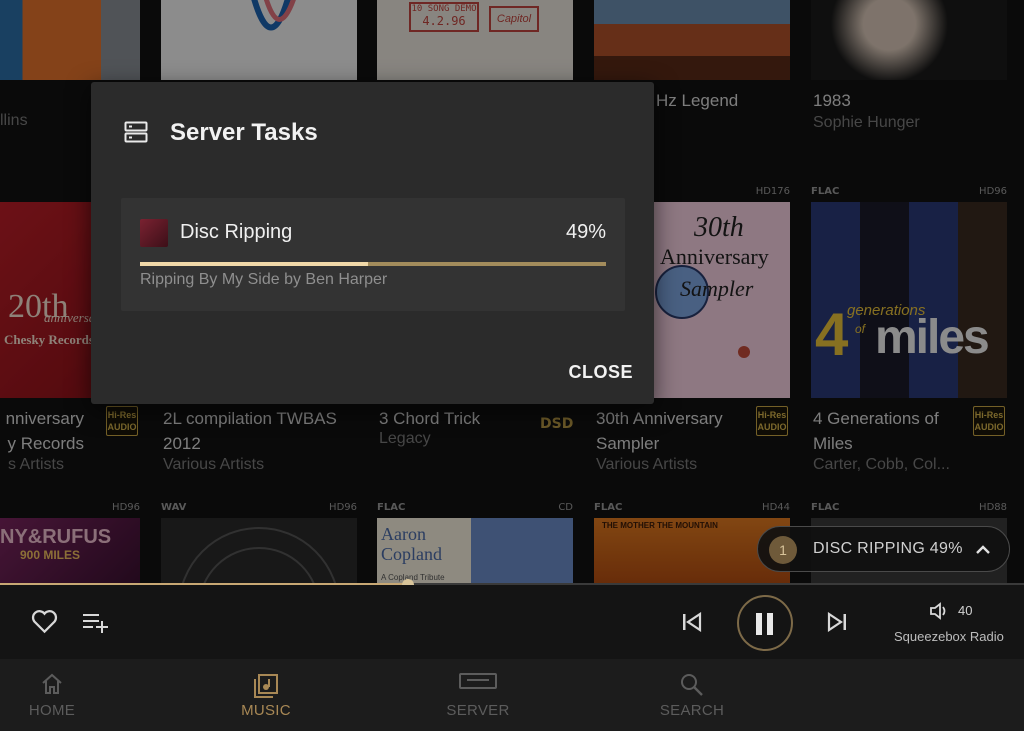 The height and width of the screenshot is (731, 1024). What do you see at coordinates (837, 622) in the screenshot?
I see `next-track-icon` at bounding box center [837, 622].